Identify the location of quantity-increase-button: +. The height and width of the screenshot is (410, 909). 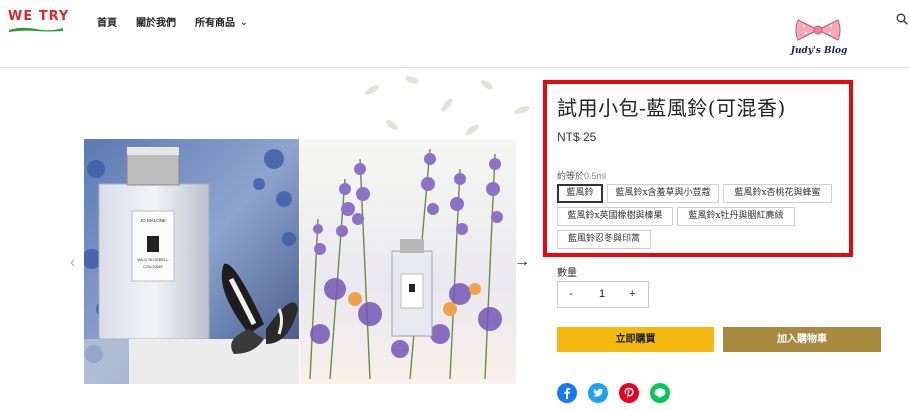
(632, 294).